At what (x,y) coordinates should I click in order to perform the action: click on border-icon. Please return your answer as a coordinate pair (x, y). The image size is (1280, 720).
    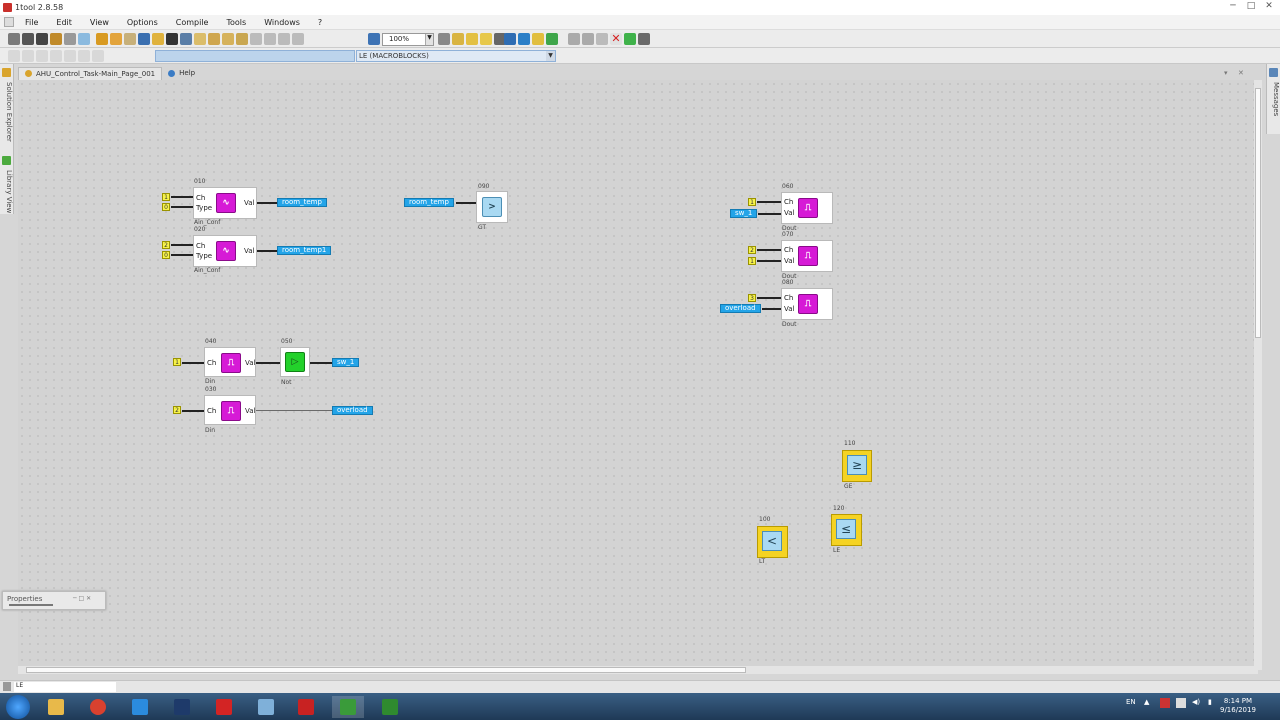
    Looking at the image, I should click on (98, 56).